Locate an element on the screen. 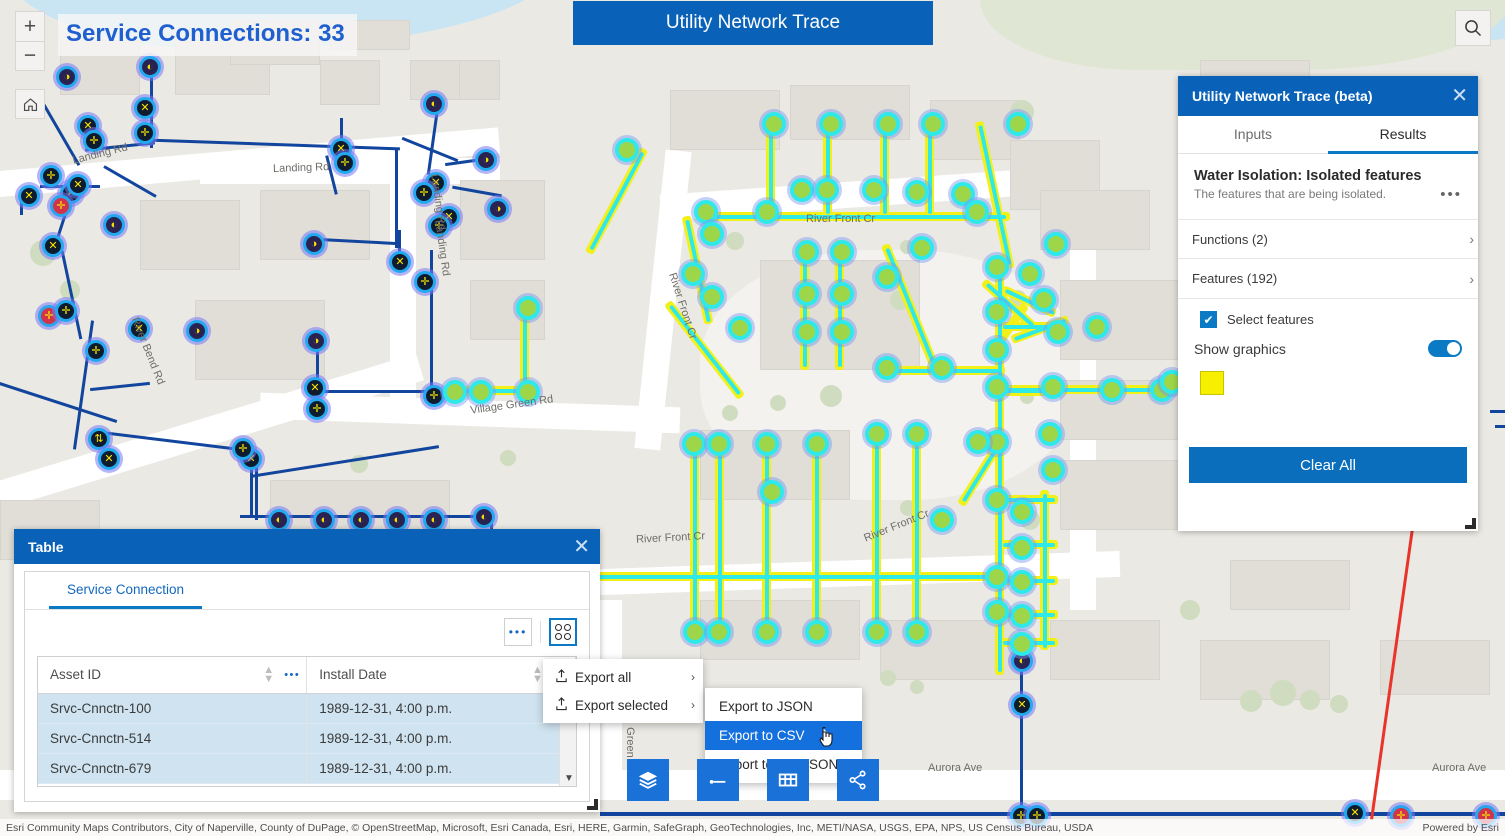 The width and height of the screenshot is (1505, 836). table-row: Srvc-Cnnctn-100 1989-12-31, 4:00 p.m. is located at coordinates (307, 708).